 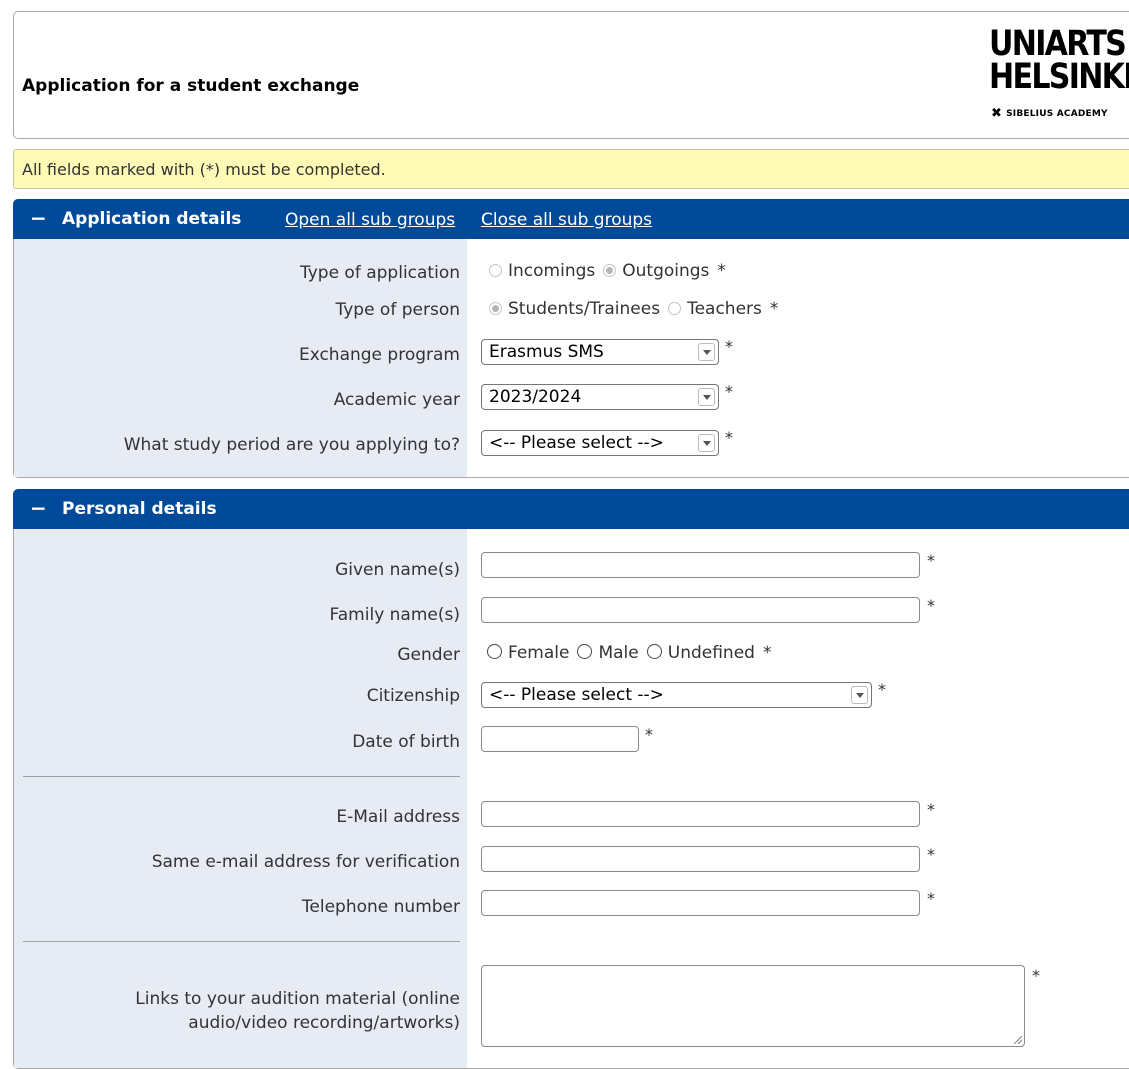 I want to click on type-of-person-label: Type of person, so click(x=397, y=310).